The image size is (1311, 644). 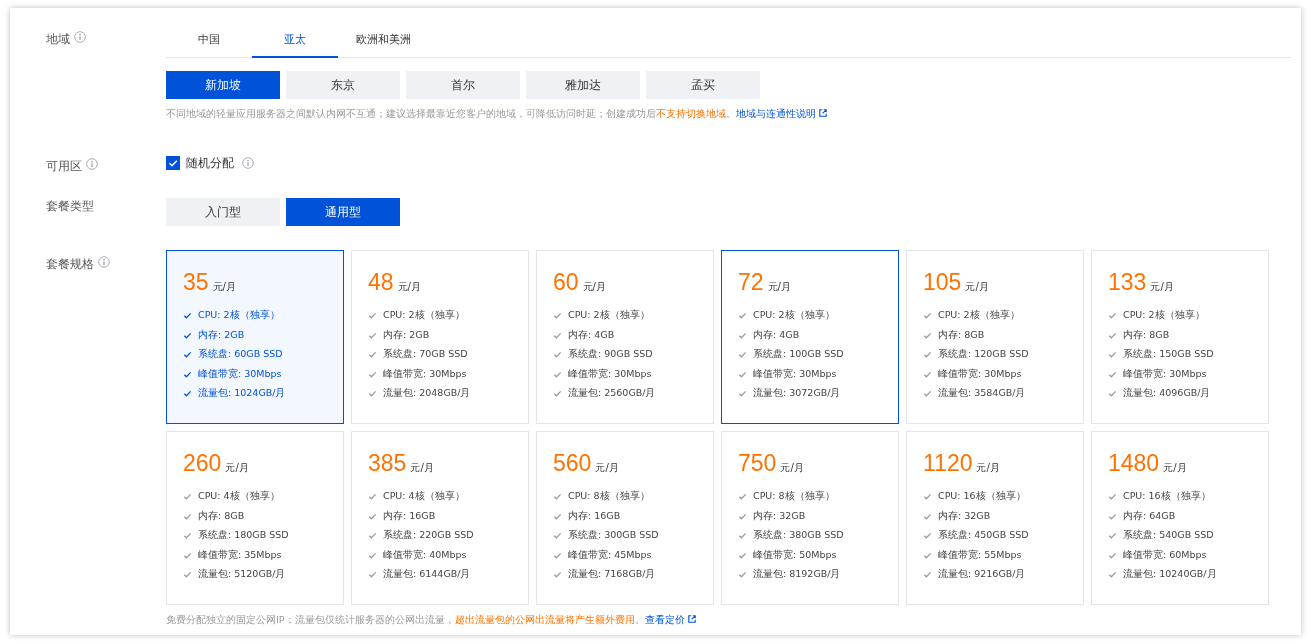 I want to click on plan-feature: 系统盘: 60GB SSD, so click(x=240, y=355).